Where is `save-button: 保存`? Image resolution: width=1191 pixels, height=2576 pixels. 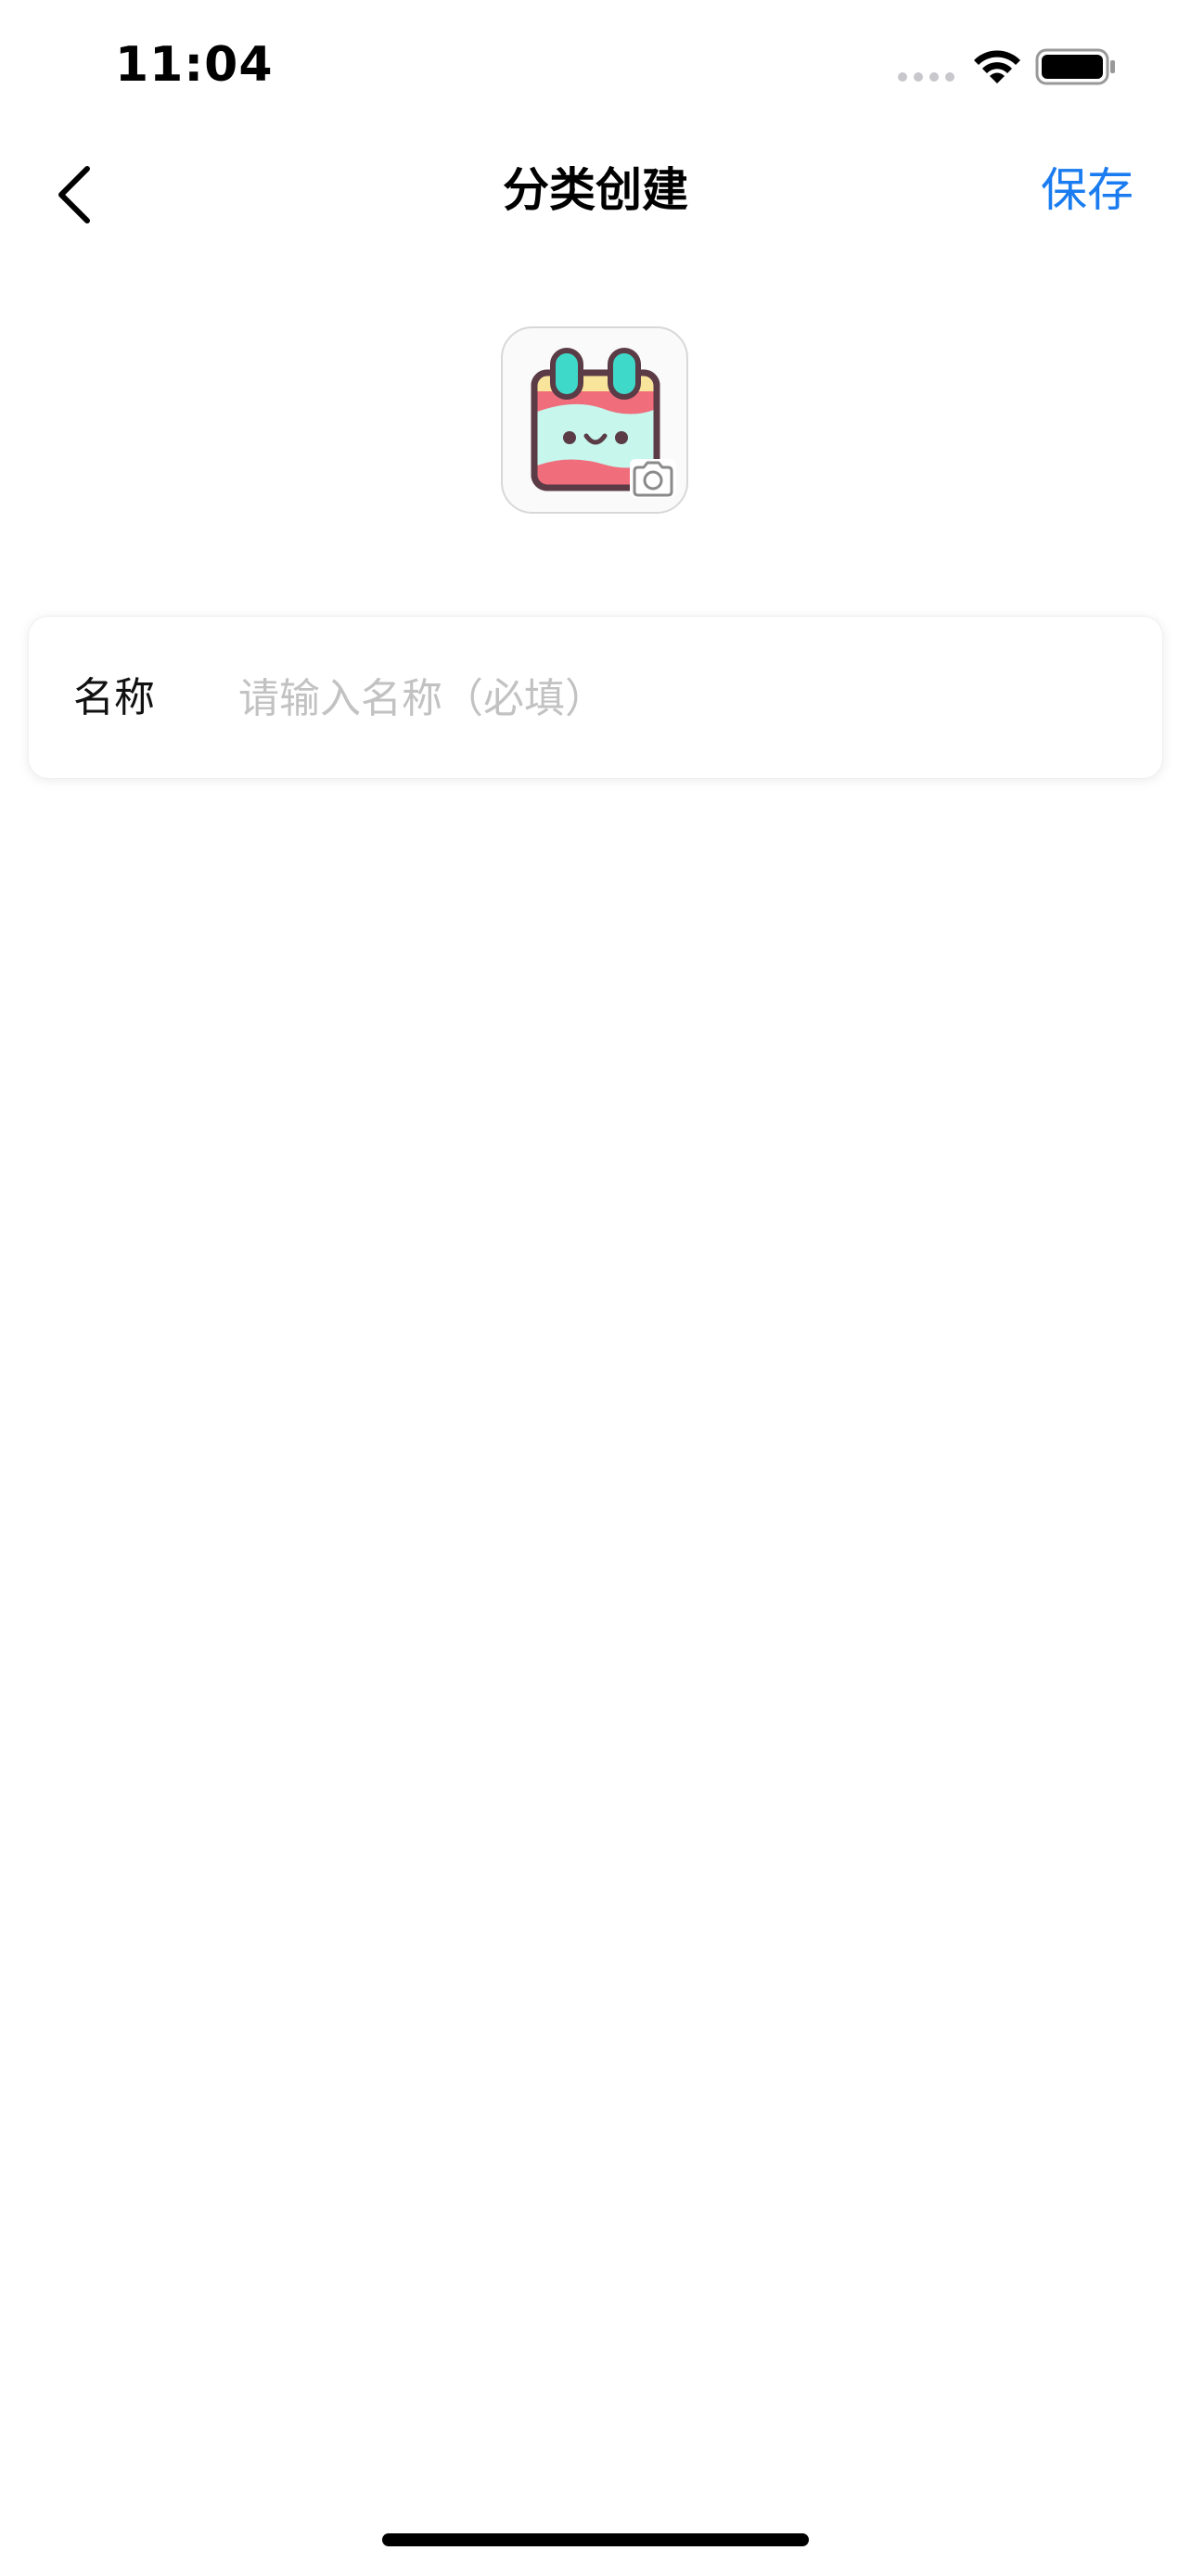
save-button: 保存 is located at coordinates (1087, 191).